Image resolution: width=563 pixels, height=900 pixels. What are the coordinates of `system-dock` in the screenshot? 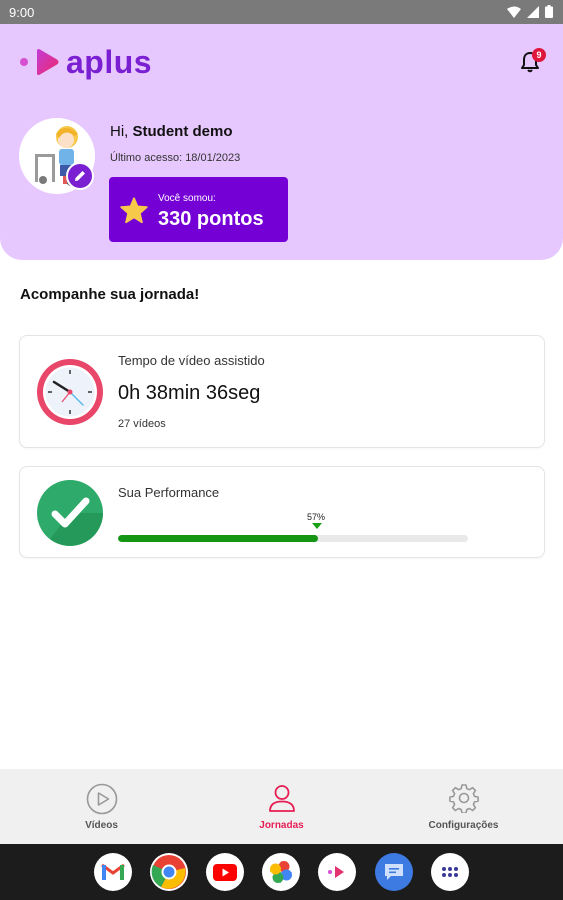 It's located at (281, 872).